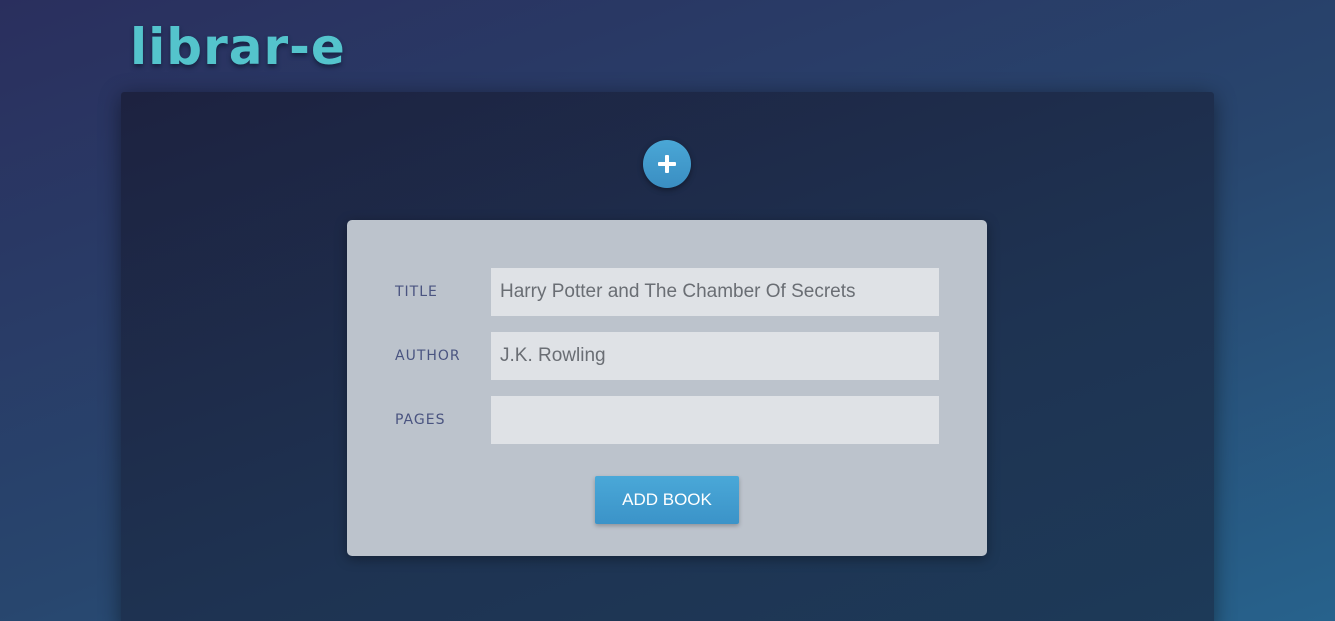  I want to click on author-field-row: AUTHOR, so click(667, 356).